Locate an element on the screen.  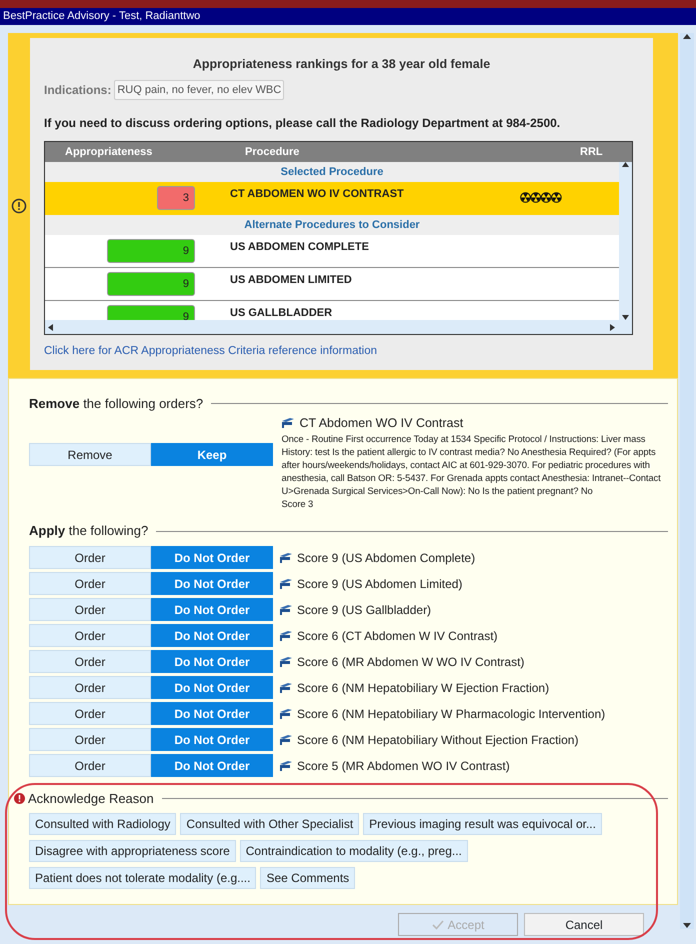
section-heading: Apply the following? is located at coordinates (88, 531).